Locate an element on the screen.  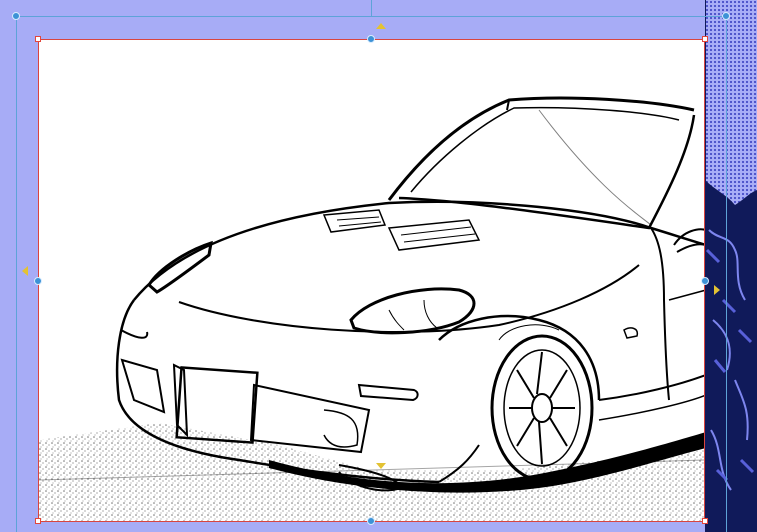
selection-corner-top-right-icon is located at coordinates (726, 16).